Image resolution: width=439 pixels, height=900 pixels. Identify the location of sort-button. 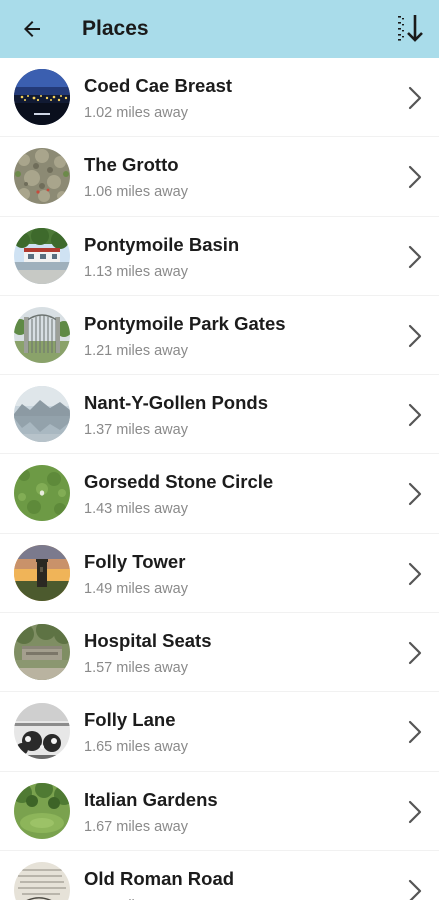
(412, 29).